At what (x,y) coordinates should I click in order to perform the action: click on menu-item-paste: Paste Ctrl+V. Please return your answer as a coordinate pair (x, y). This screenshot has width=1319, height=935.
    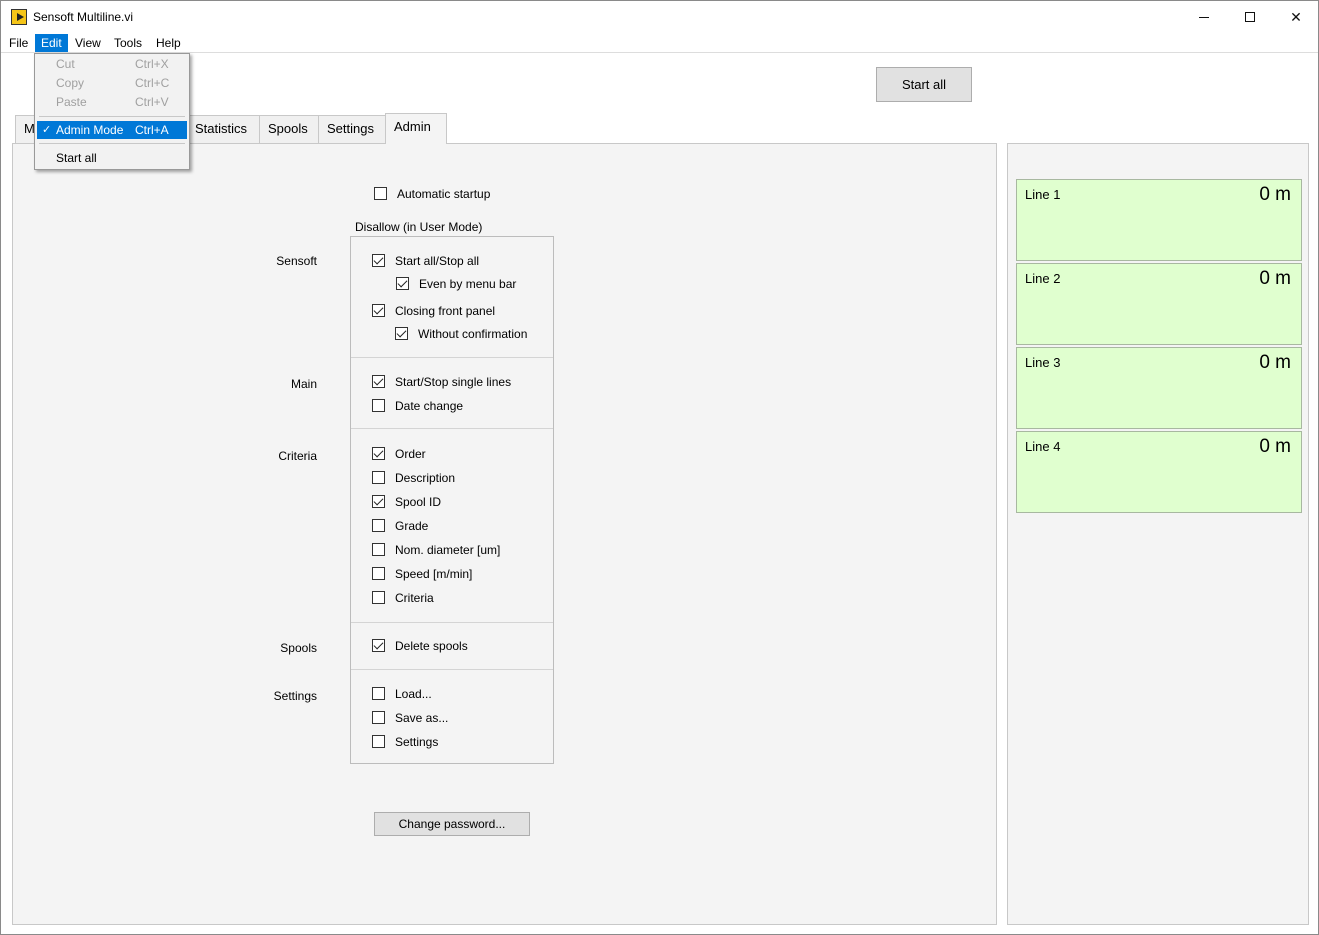
    Looking at the image, I should click on (112, 102).